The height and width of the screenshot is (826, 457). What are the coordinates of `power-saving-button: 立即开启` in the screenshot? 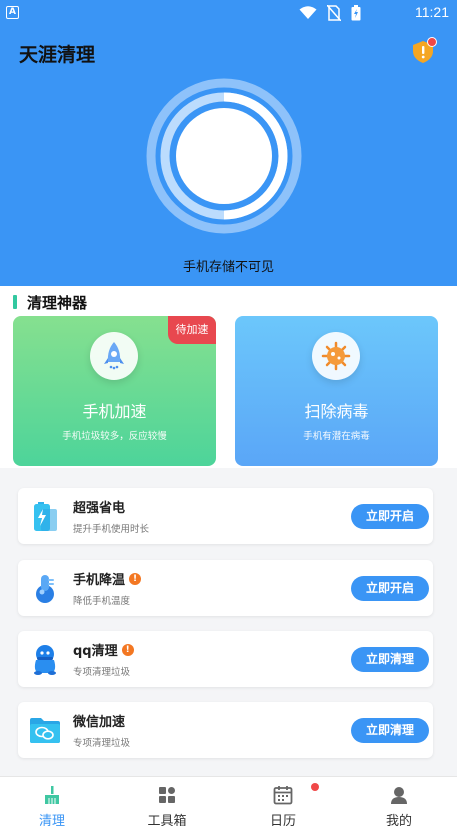 It's located at (390, 516).